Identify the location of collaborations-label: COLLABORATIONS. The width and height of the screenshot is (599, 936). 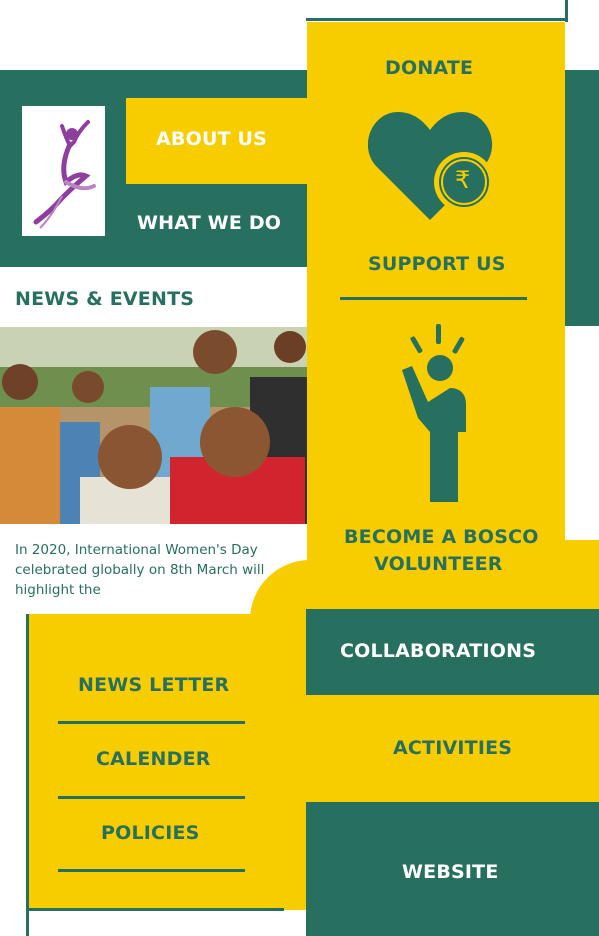
(438, 651).